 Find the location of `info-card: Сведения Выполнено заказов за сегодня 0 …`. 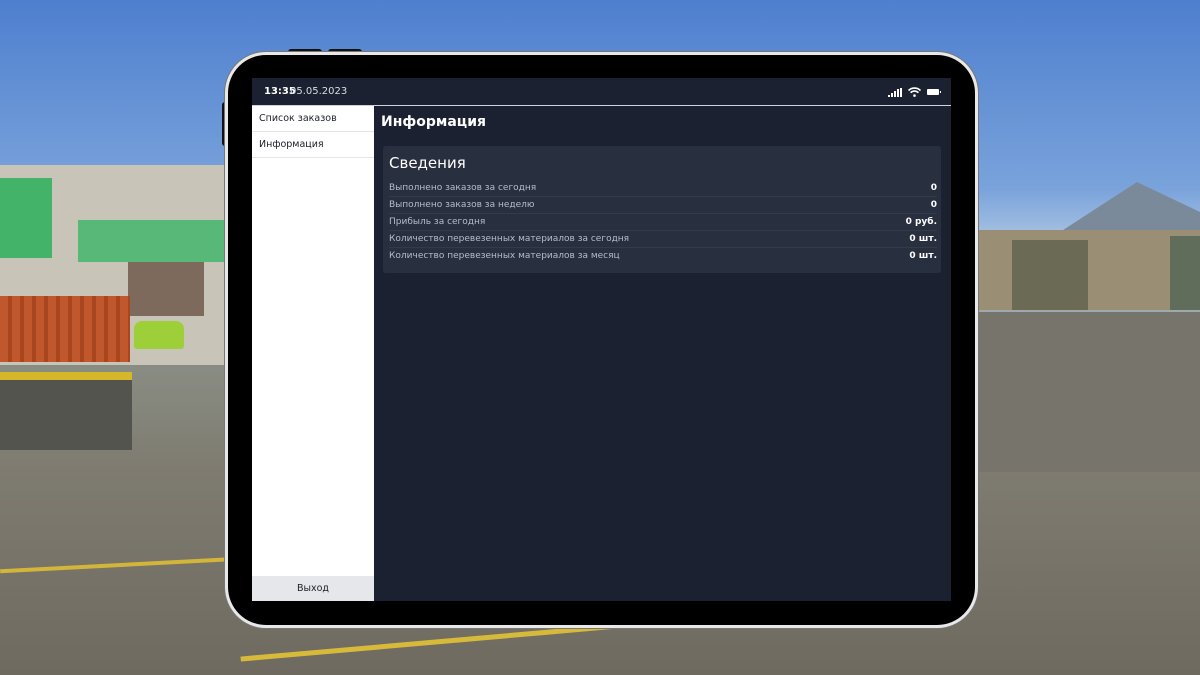

info-card: Сведения Выполнено заказов за сегодня 0 … is located at coordinates (662, 209).